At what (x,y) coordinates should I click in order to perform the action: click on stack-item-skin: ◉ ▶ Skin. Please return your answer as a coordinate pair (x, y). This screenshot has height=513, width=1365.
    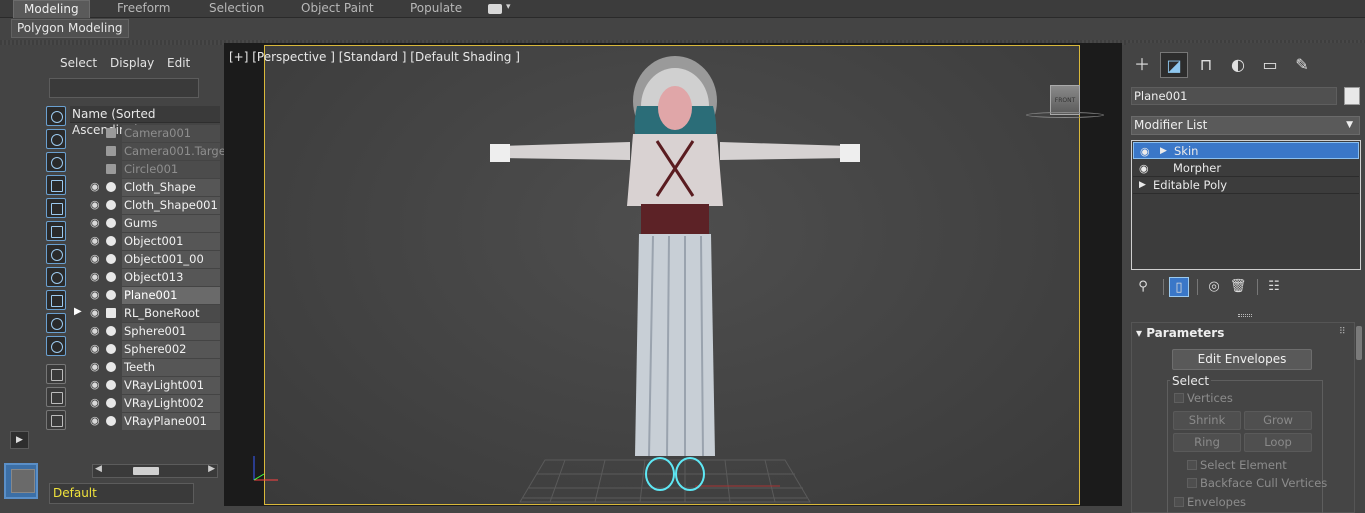
    Looking at the image, I should click on (1246, 150).